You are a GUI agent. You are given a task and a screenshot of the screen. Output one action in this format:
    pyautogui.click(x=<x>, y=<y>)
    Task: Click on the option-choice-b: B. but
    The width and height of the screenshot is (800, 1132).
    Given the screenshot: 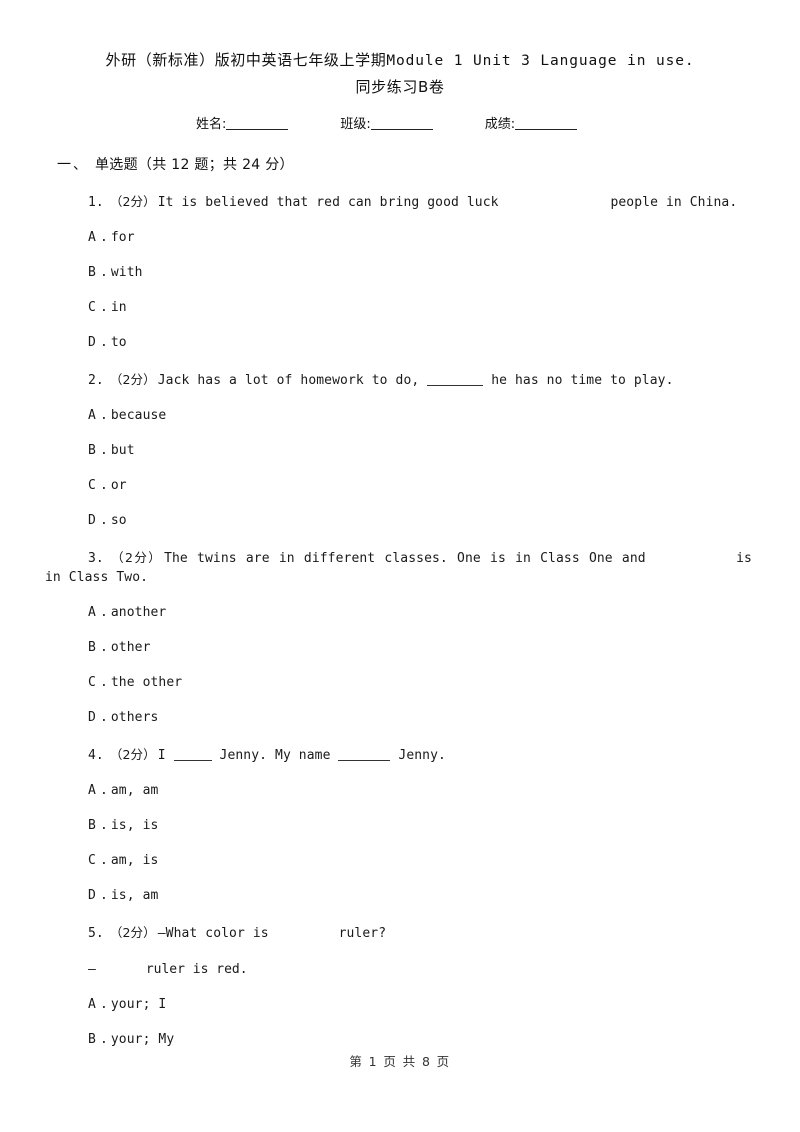 What is the action you would take?
    pyautogui.click(x=400, y=451)
    